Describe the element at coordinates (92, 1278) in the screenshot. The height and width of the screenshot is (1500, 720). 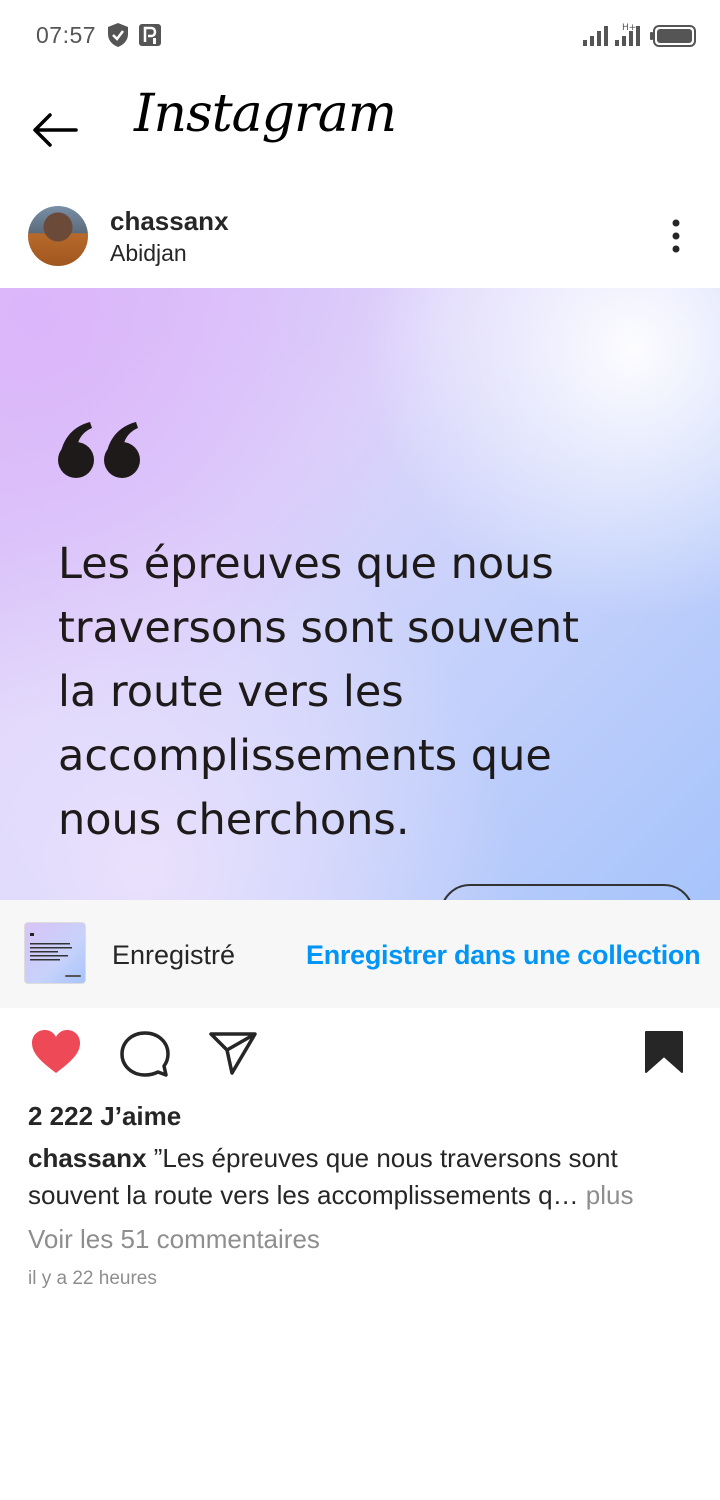
I see `post-timestamp: il y a 22 heures` at that location.